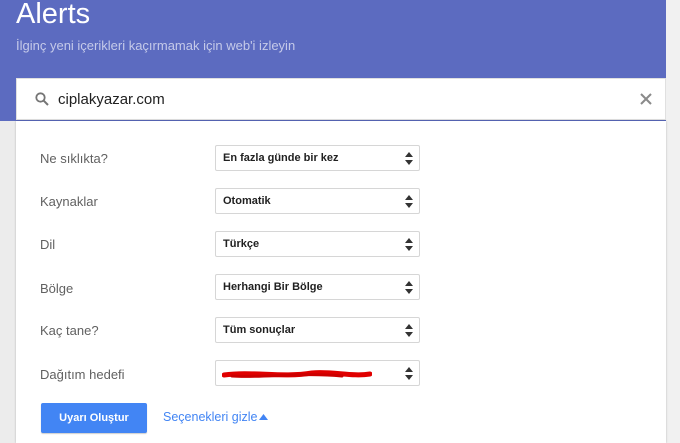 The image size is (680, 443). Describe the element at coordinates (74, 158) in the screenshot. I see `frequency-label: Ne sıklıkta?` at that location.